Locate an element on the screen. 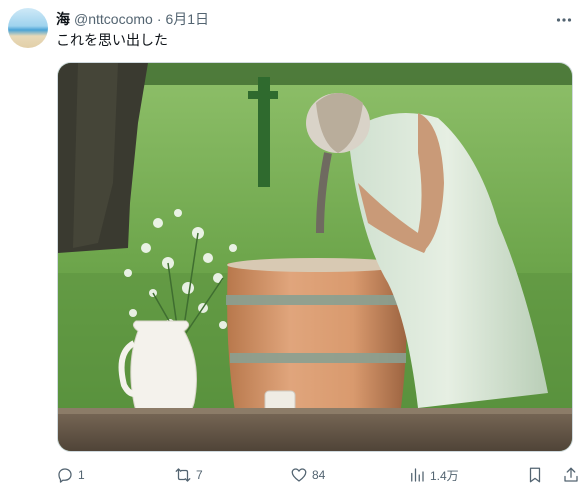 This screenshot has width=586, height=490. more-options-icon is located at coordinates (564, 20).